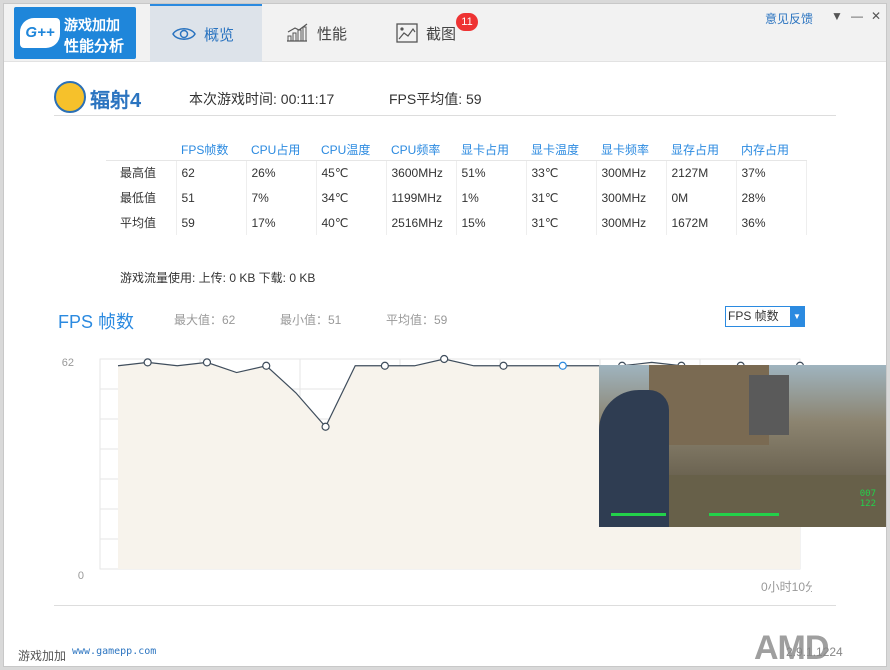 This screenshot has width=890, height=670. Describe the element at coordinates (184, 34) in the screenshot. I see `eye-icon` at that location.